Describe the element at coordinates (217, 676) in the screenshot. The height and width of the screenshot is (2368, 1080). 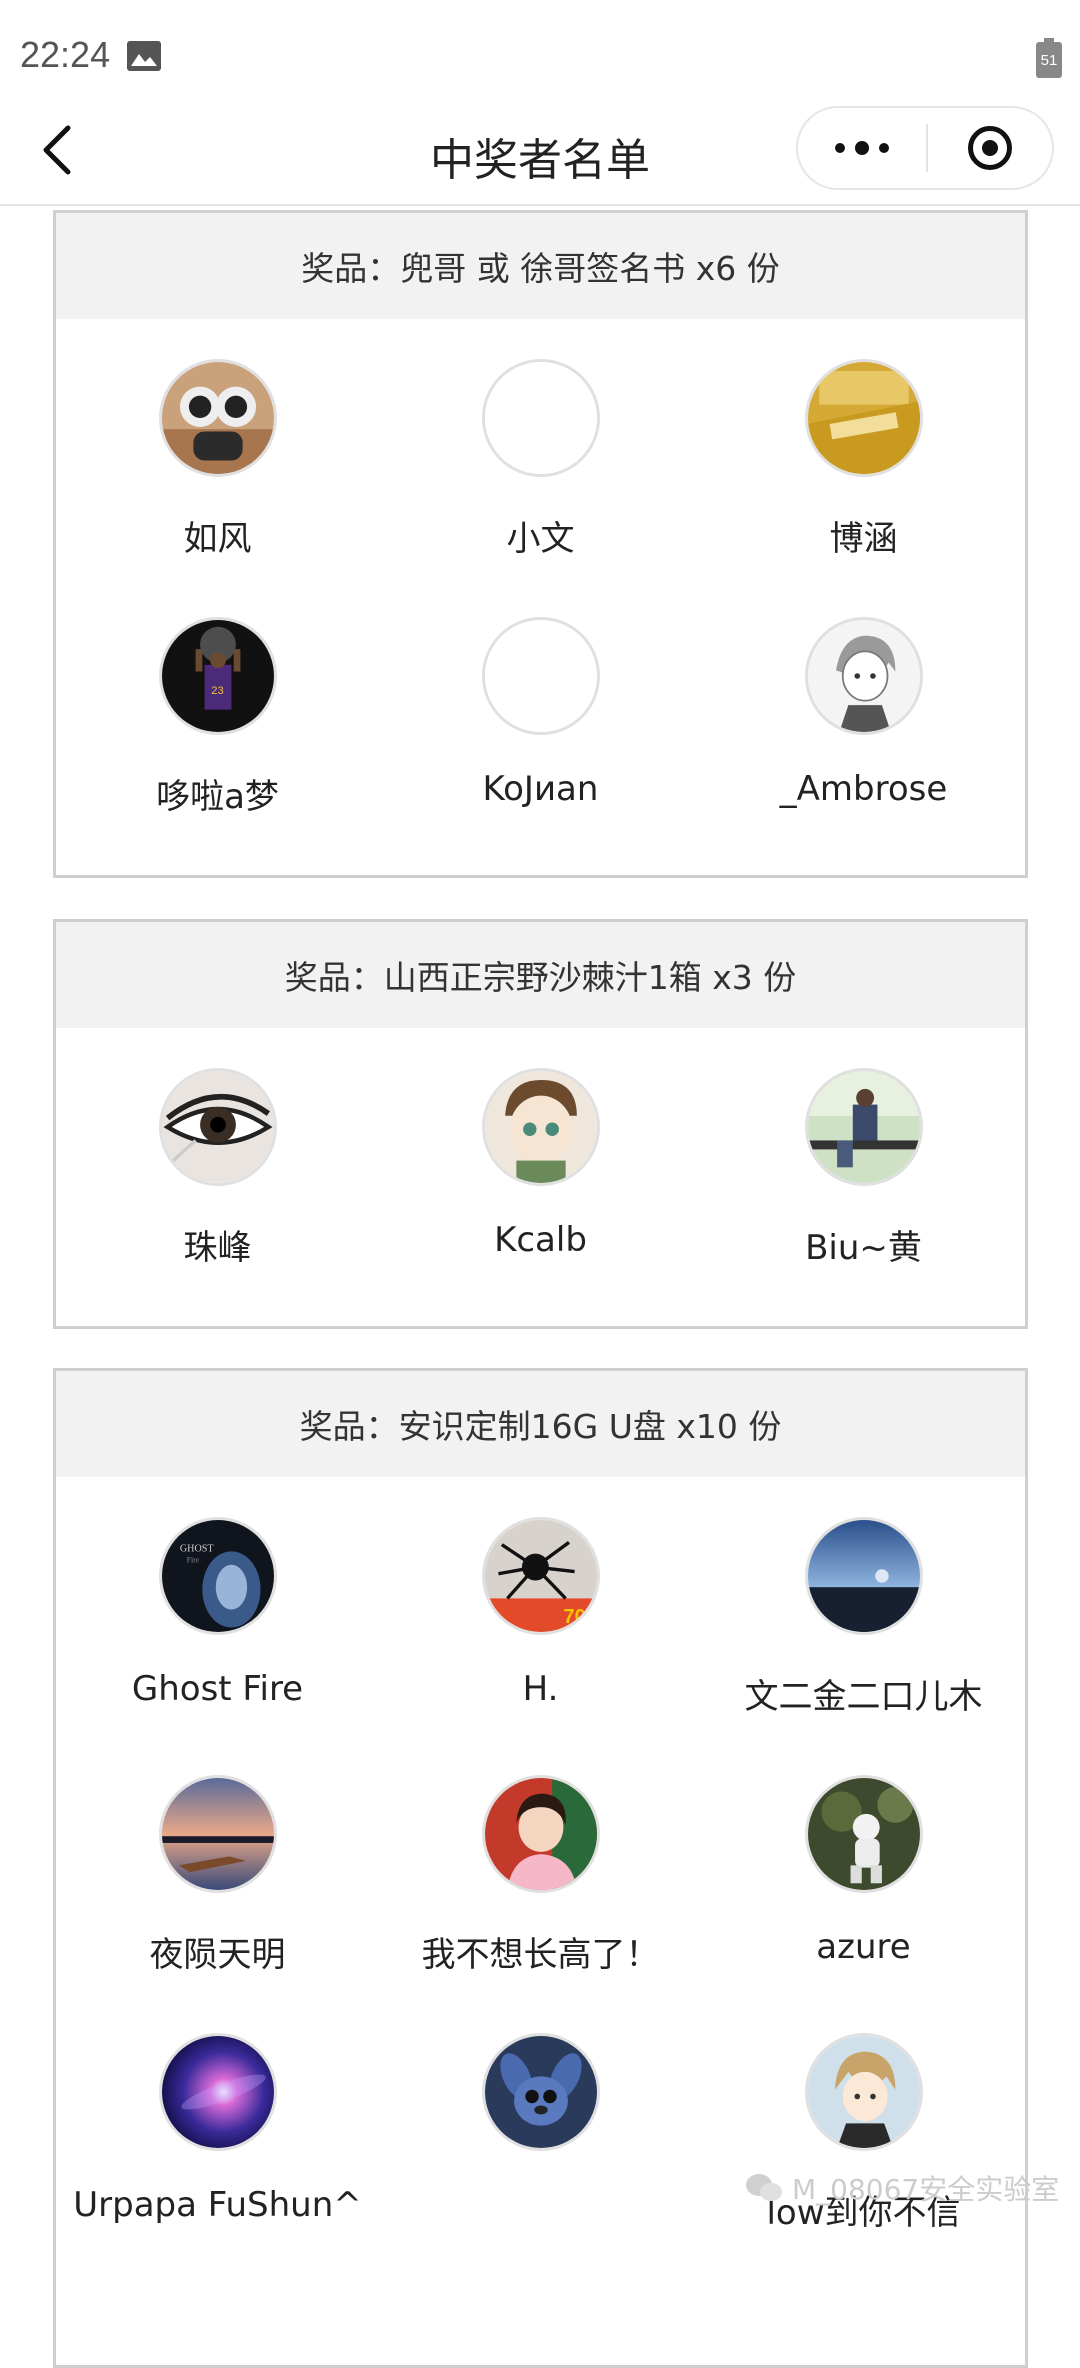
I see `avatar: 23` at that location.